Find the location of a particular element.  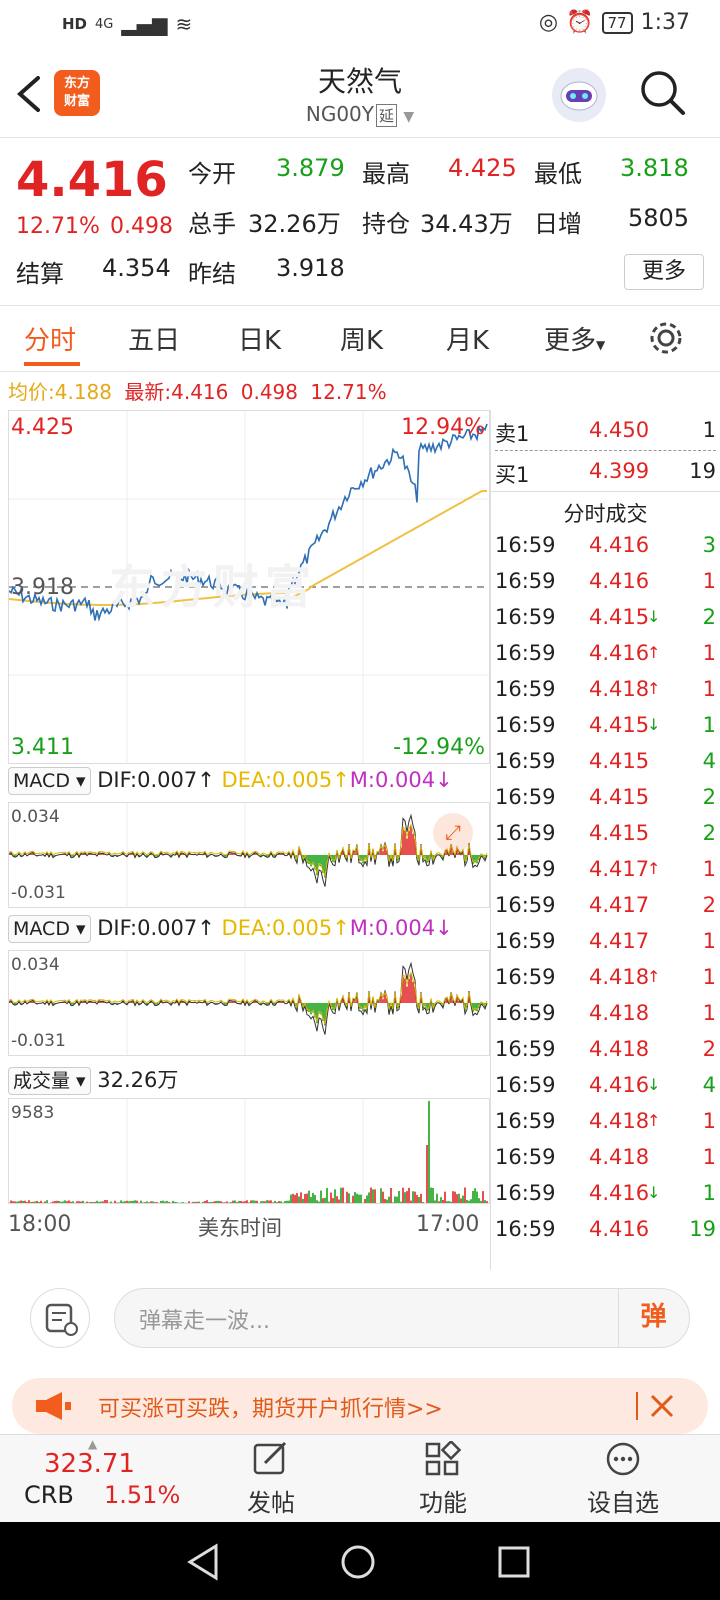

robot-assistant-icon is located at coordinates (579, 95).